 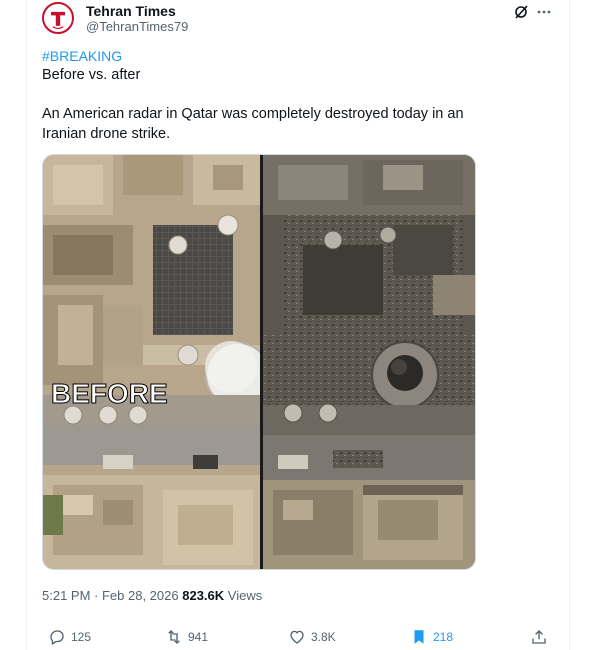 I want to click on share-icon, so click(x=539, y=637).